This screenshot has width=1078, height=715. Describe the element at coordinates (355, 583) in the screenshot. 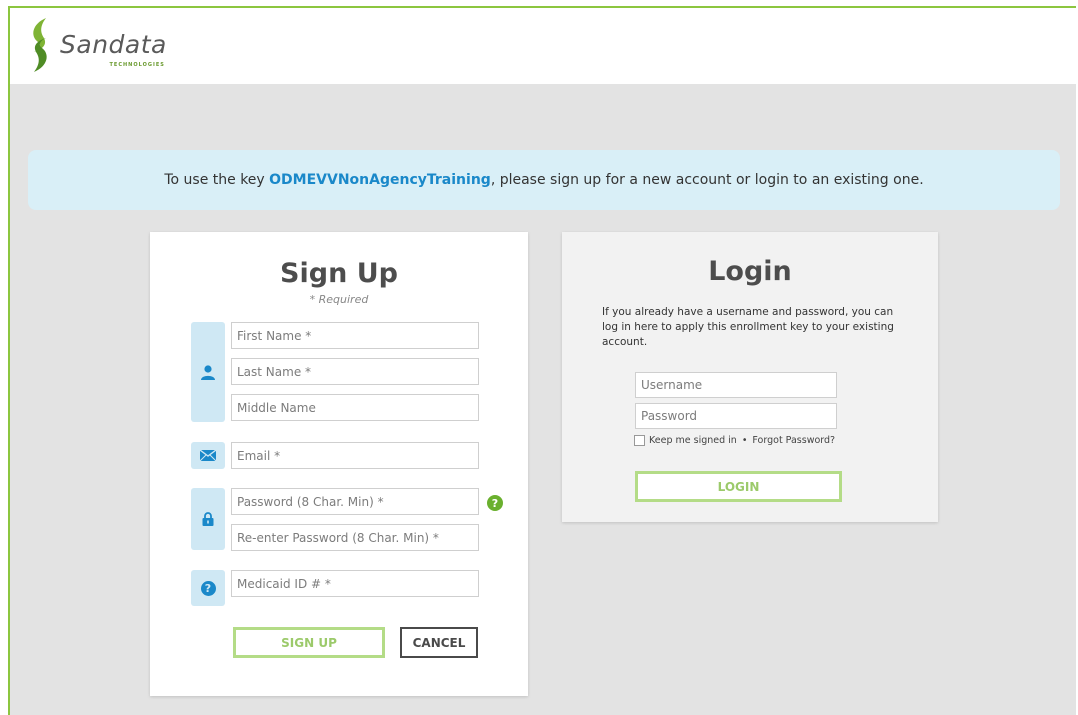

I see `medicaid-id-input` at that location.